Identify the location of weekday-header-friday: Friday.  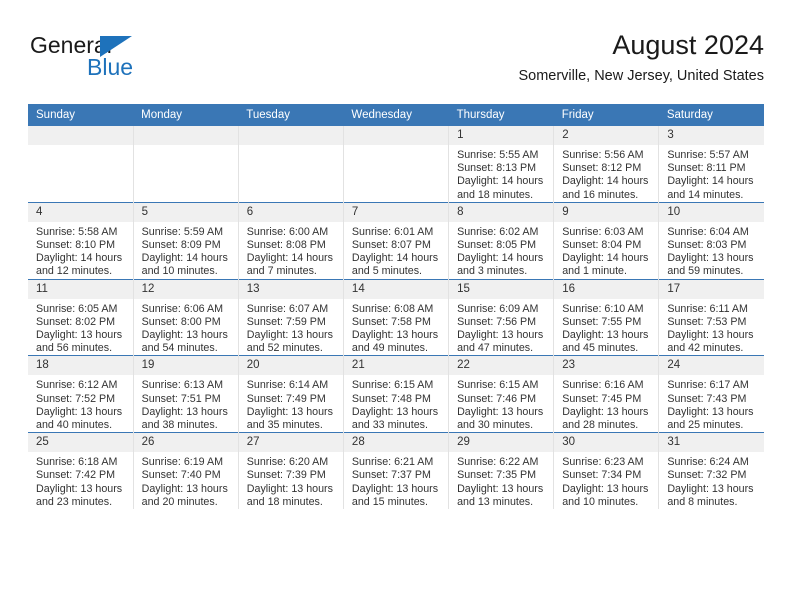
(606, 115).